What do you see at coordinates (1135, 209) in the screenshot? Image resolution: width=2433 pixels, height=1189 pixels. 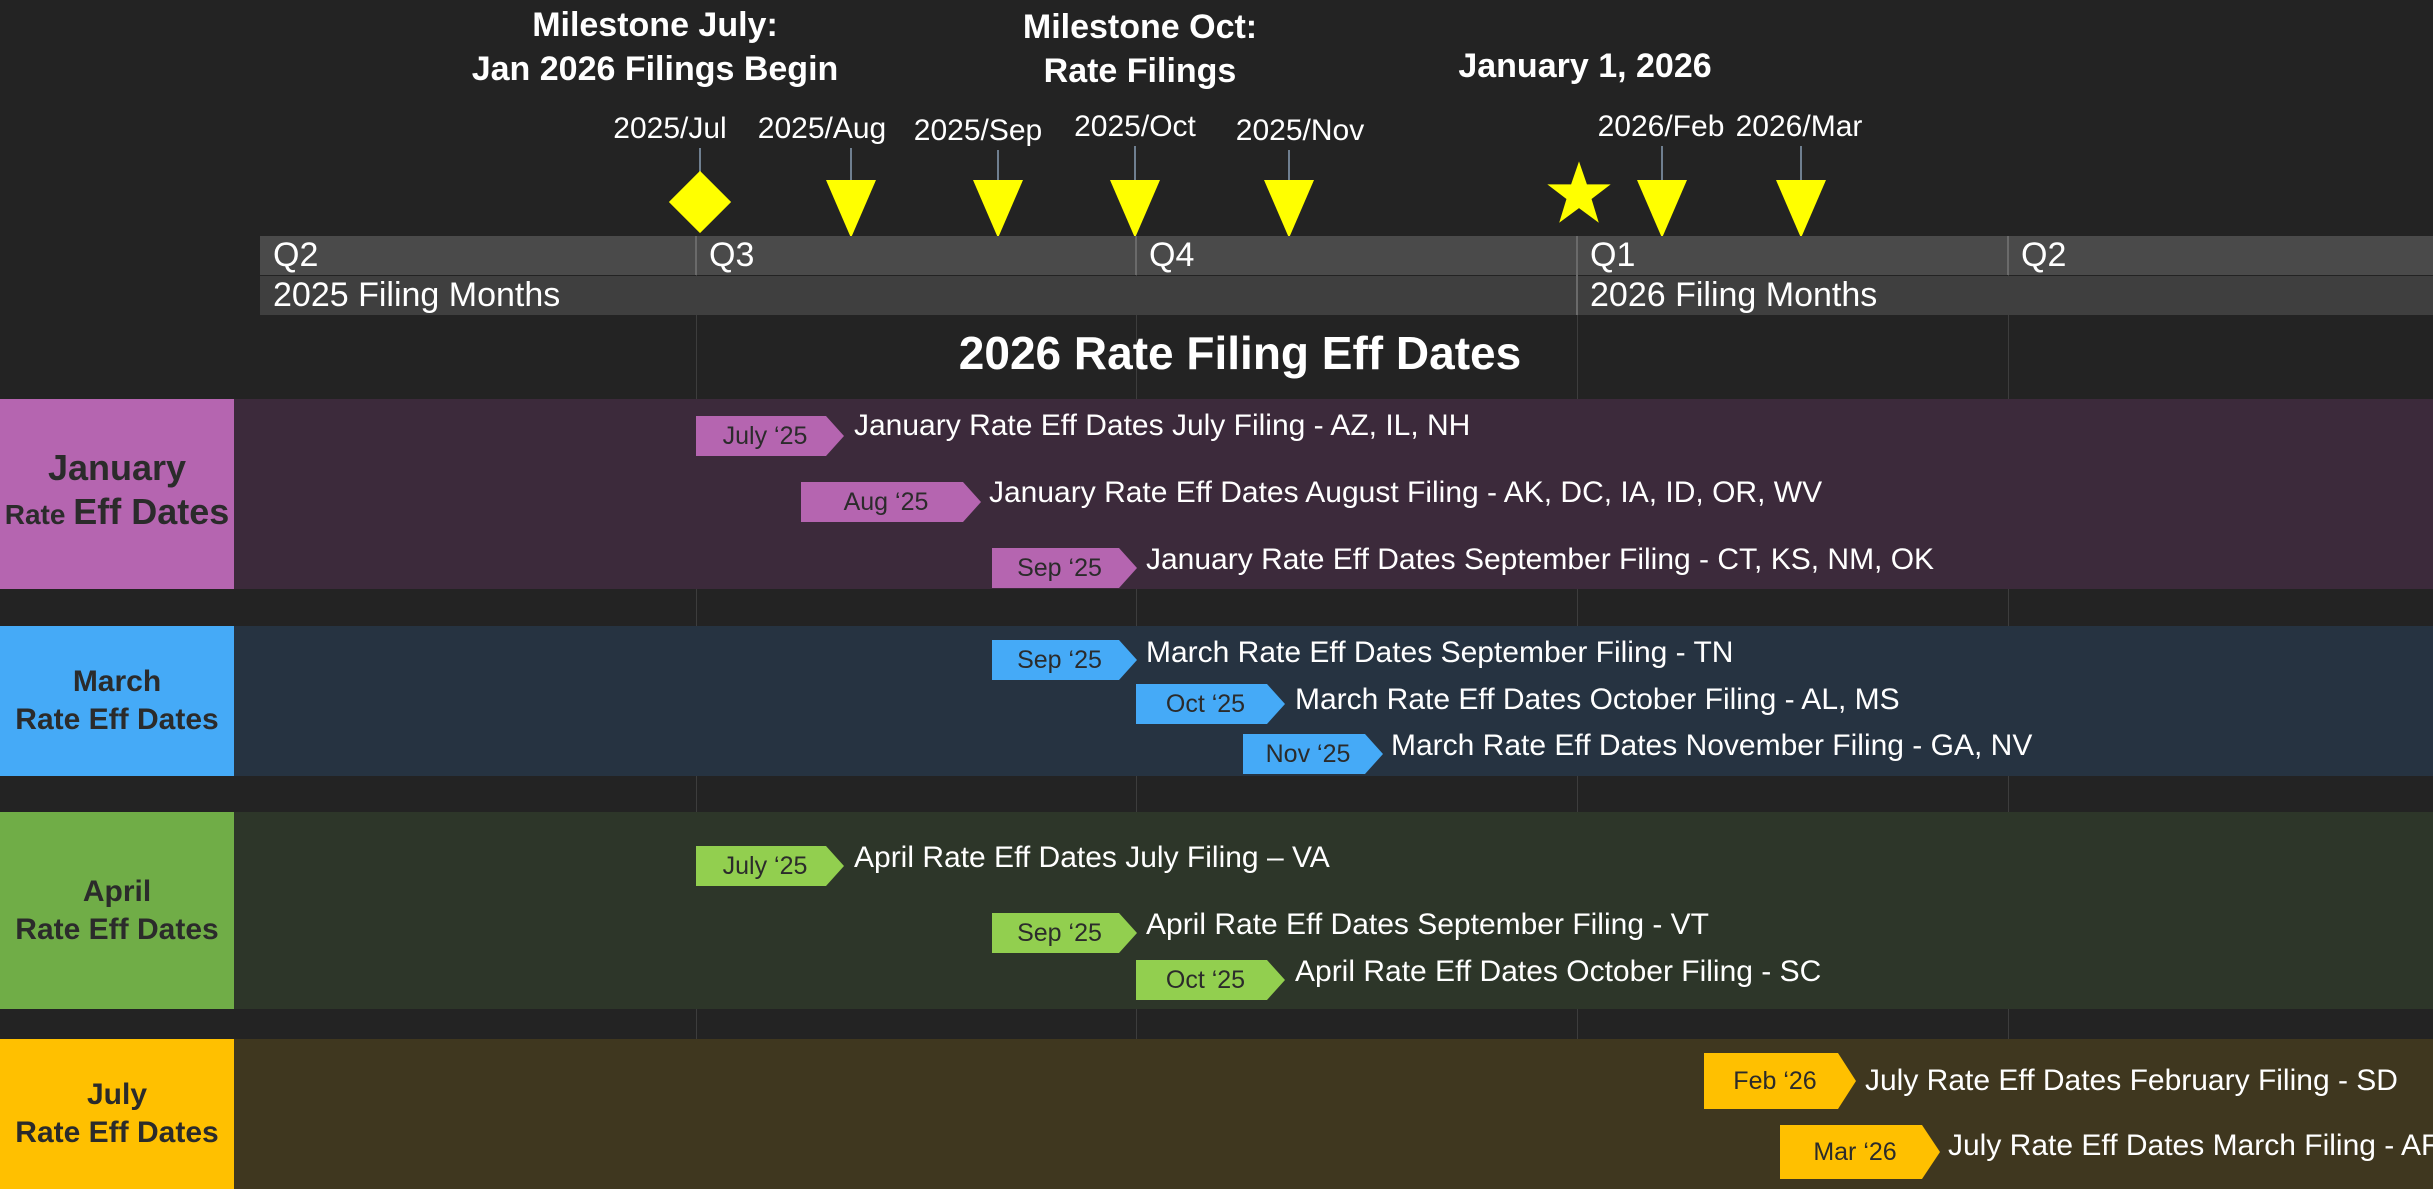 I see `month-marker-oct-icon` at bounding box center [1135, 209].